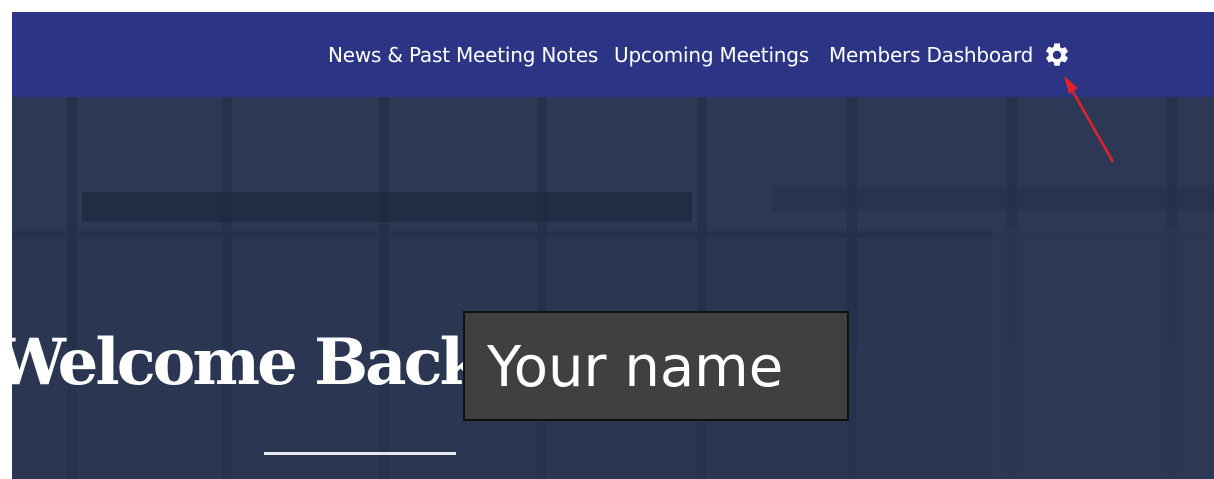 The height and width of the screenshot is (479, 1214). I want to click on welcome-heading: Welcome Back, so click(248, 362).